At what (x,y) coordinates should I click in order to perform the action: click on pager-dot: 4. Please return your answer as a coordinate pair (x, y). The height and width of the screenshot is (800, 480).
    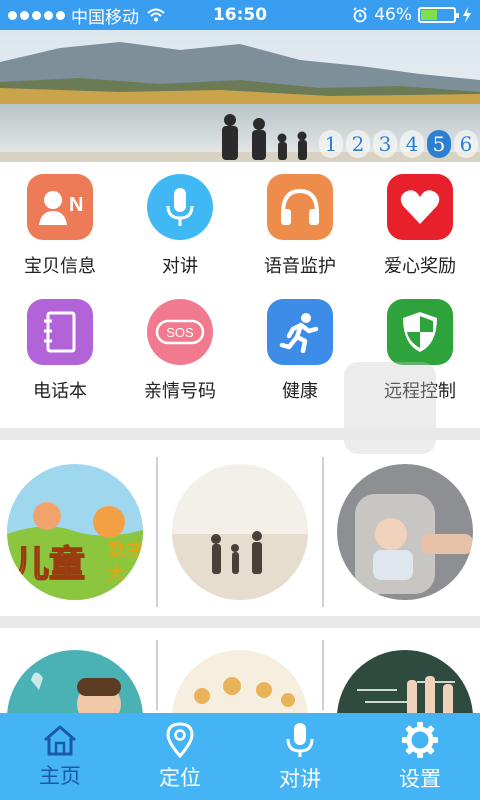
    Looking at the image, I should click on (412, 144).